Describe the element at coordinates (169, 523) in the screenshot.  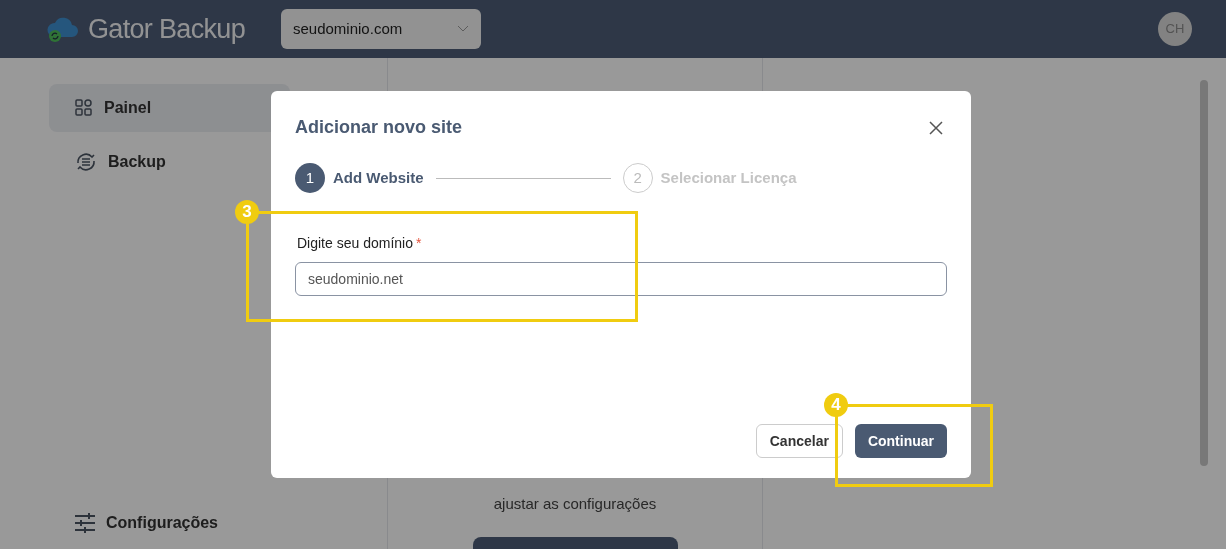
I see `sidebar-item: Configurações` at that location.